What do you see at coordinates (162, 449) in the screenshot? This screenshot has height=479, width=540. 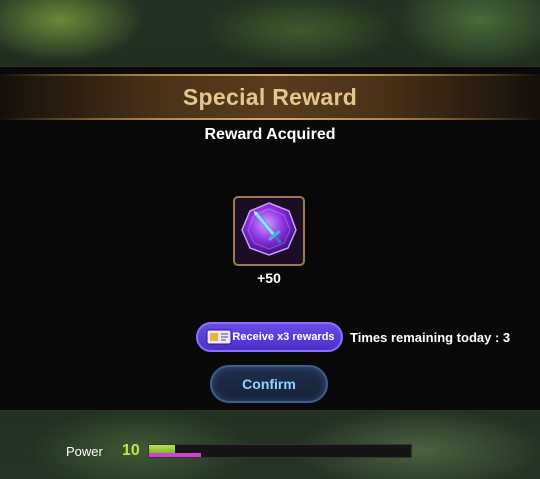 I see `power-xp-fill` at bounding box center [162, 449].